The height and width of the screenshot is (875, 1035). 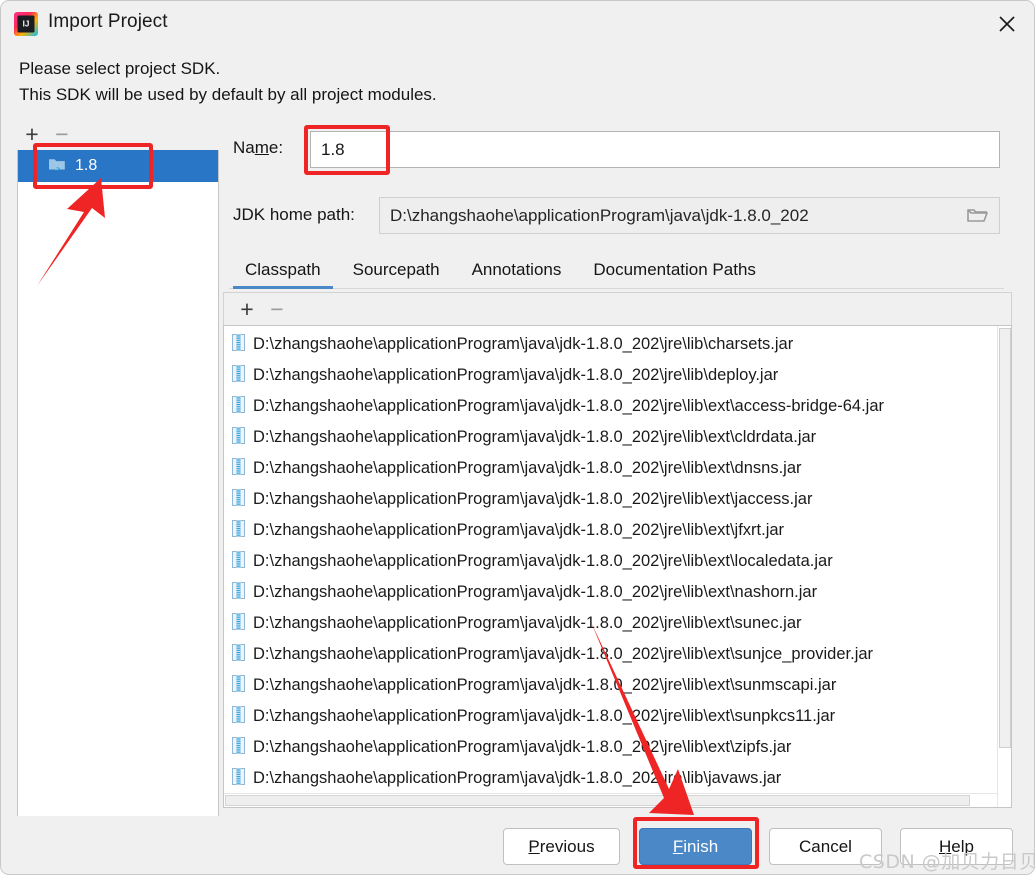 What do you see at coordinates (244, 147) in the screenshot?
I see `name-label-prefix: Na` at bounding box center [244, 147].